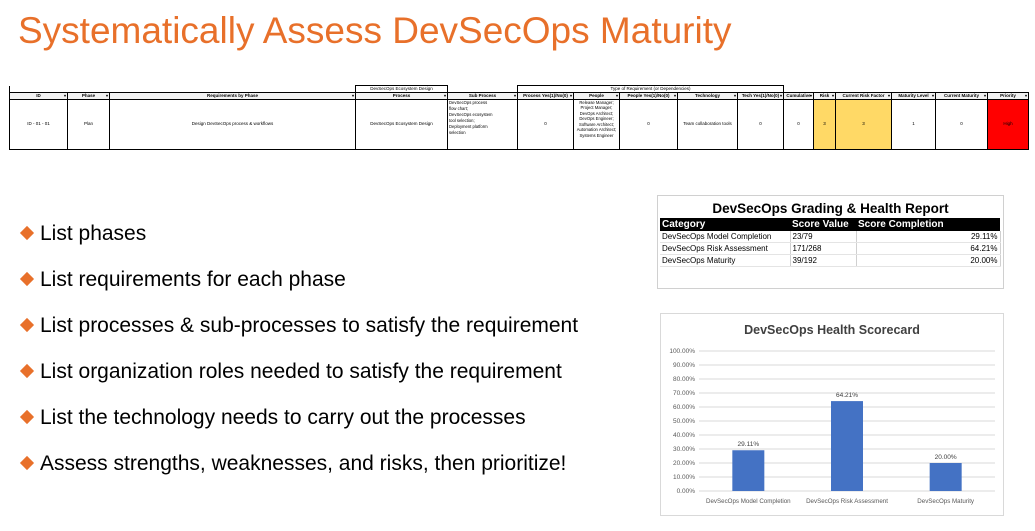 This screenshot has height=531, width=1035. What do you see at coordinates (928, 224) in the screenshot?
I see `report-header-score-completion: Score Completion` at bounding box center [928, 224].